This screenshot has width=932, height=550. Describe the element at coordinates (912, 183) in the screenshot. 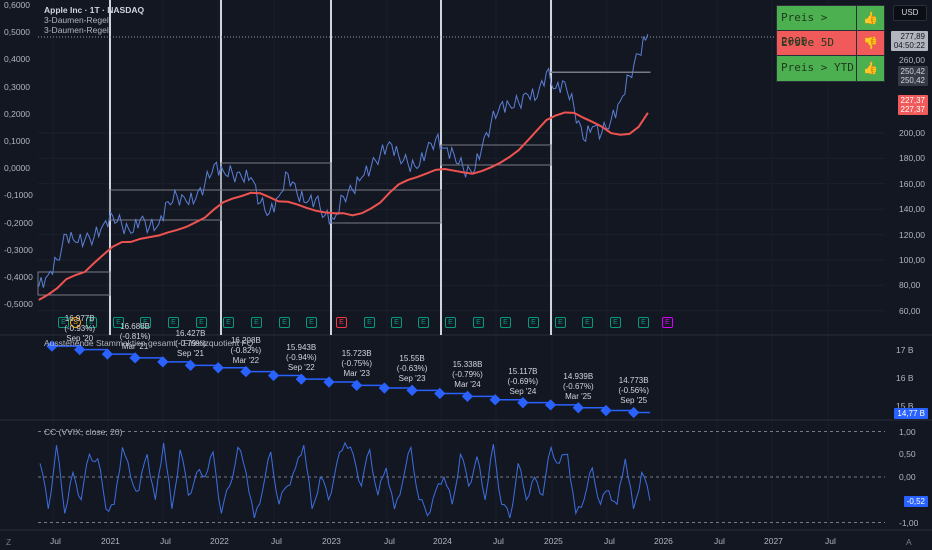

I see `price-axis-label: 160,00` at that location.